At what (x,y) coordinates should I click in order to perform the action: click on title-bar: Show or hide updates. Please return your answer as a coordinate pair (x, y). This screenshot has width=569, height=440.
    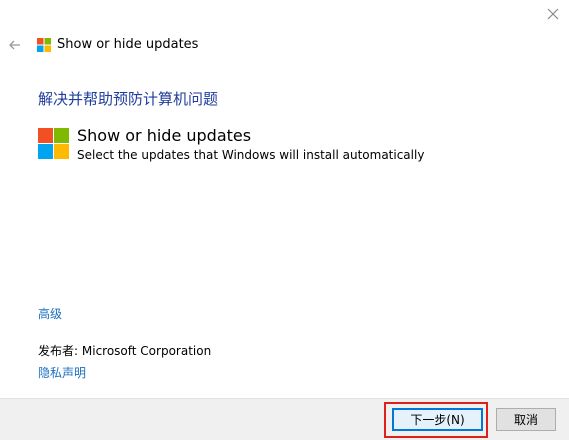
    Looking at the image, I should click on (284, 45).